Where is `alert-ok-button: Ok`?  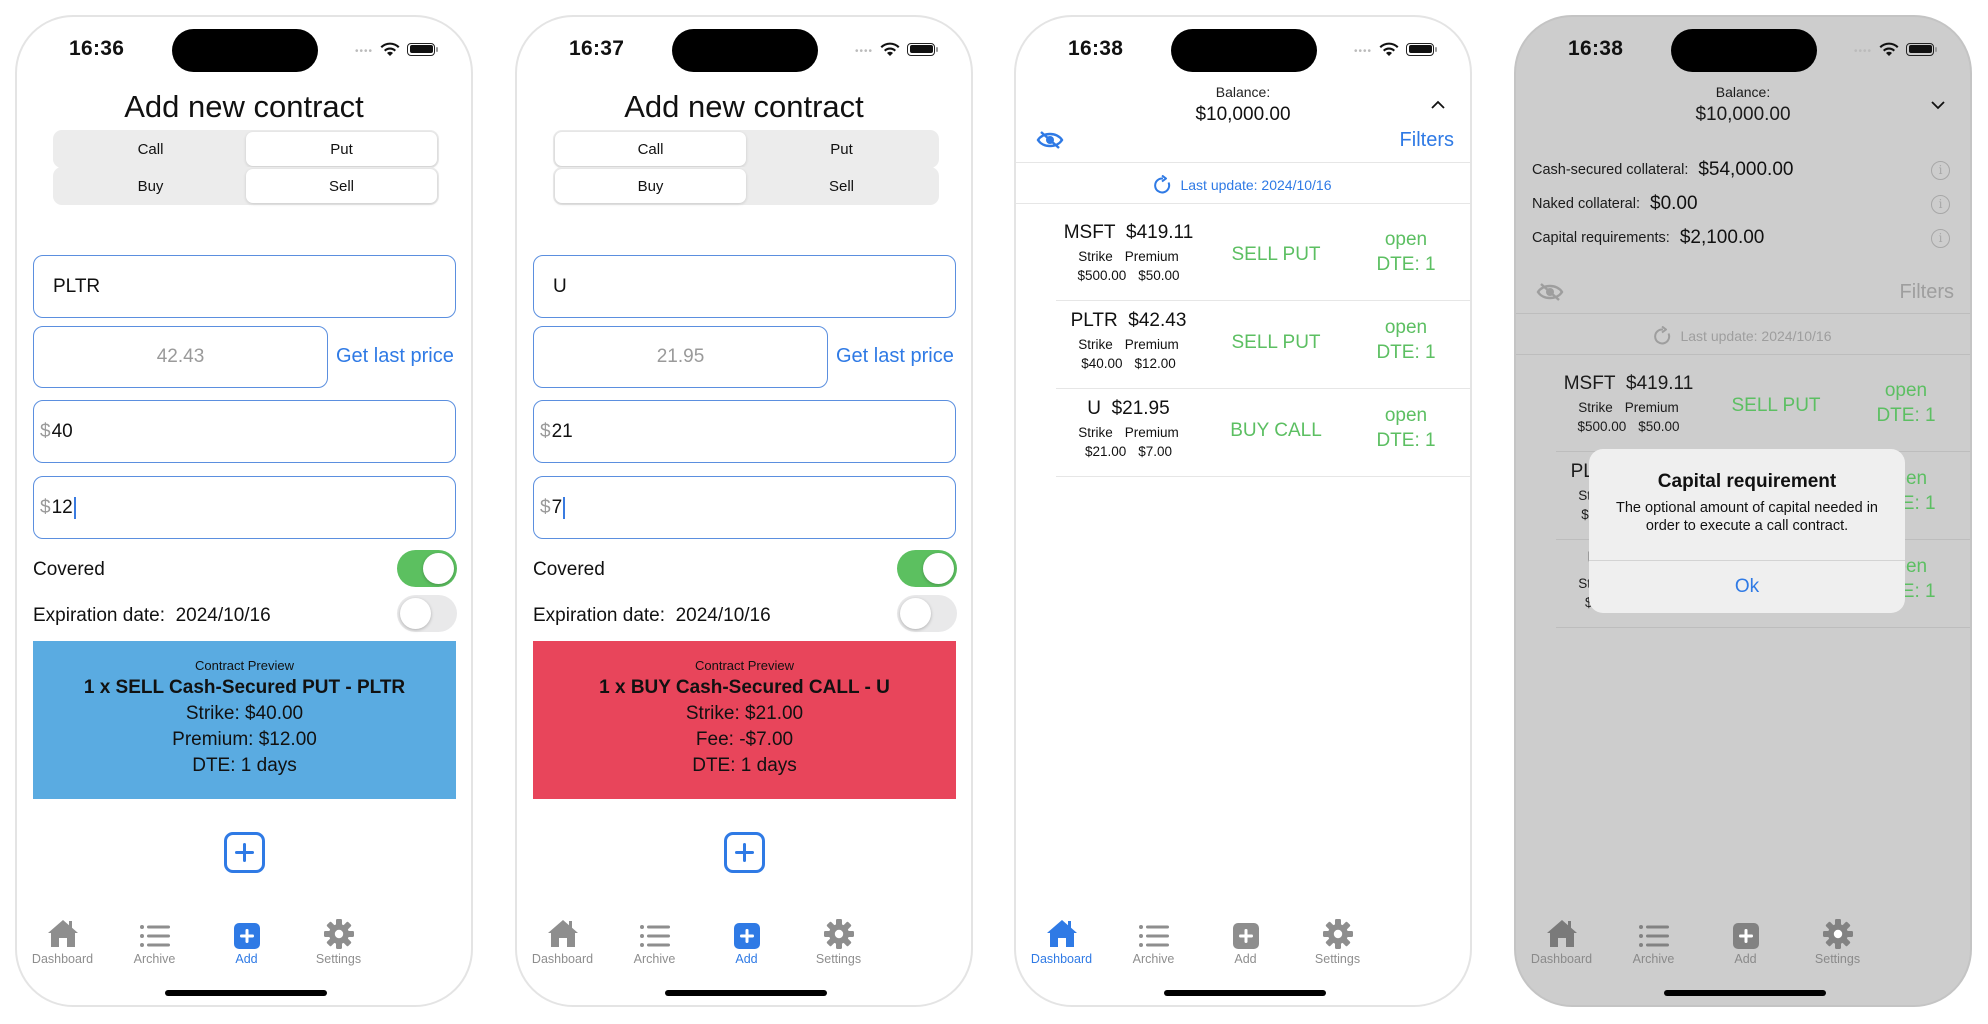
alert-ok-button: Ok is located at coordinates (1747, 587).